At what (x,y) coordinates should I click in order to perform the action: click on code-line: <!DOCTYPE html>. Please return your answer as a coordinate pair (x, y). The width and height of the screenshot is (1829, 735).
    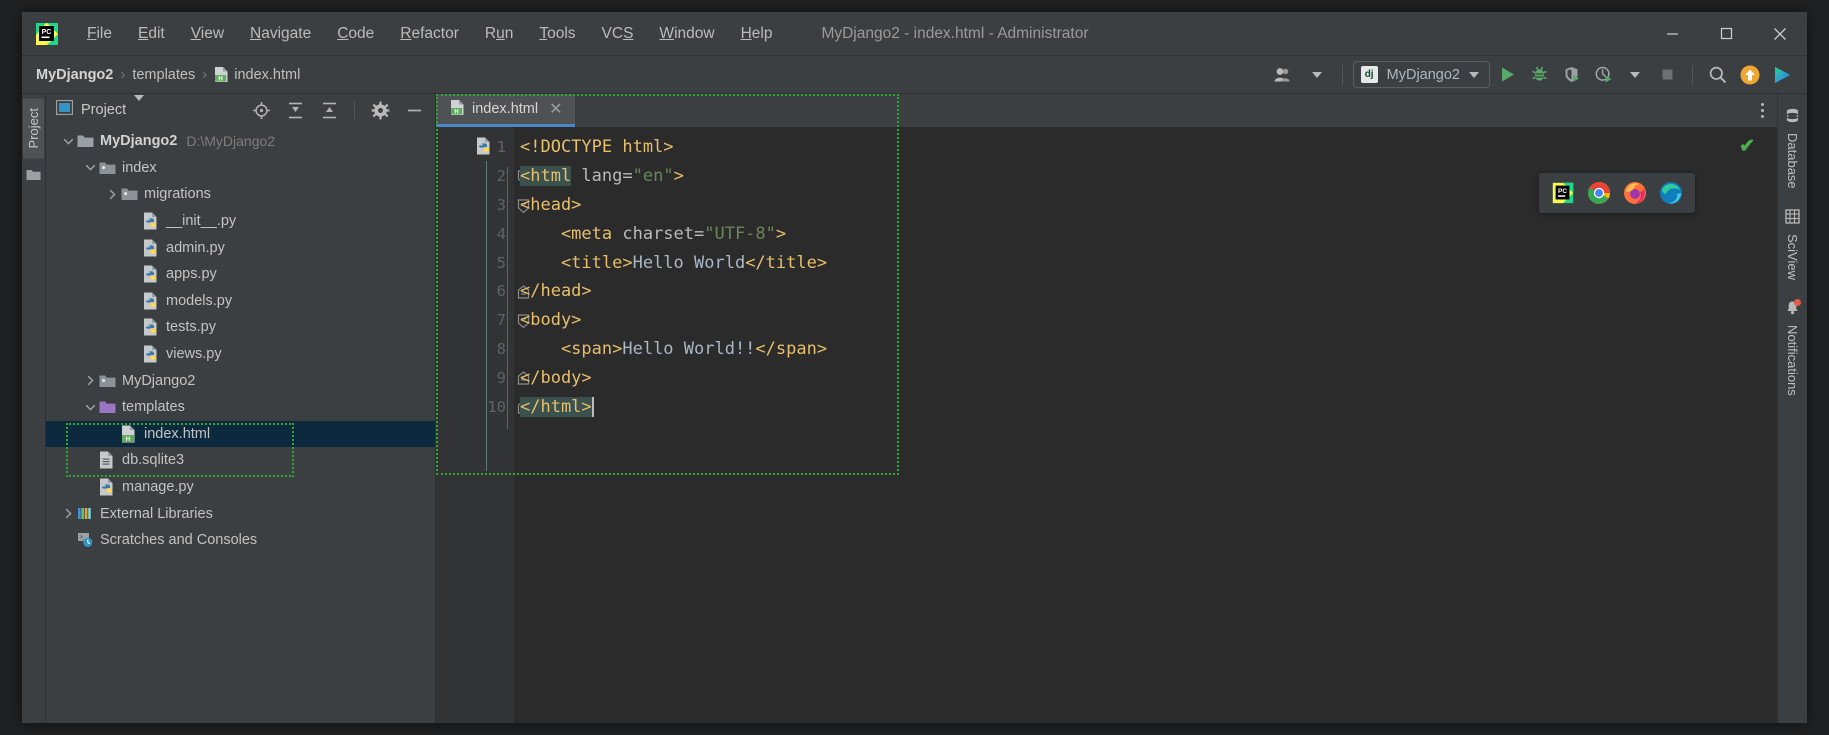
    Looking at the image, I should click on (1145, 147).